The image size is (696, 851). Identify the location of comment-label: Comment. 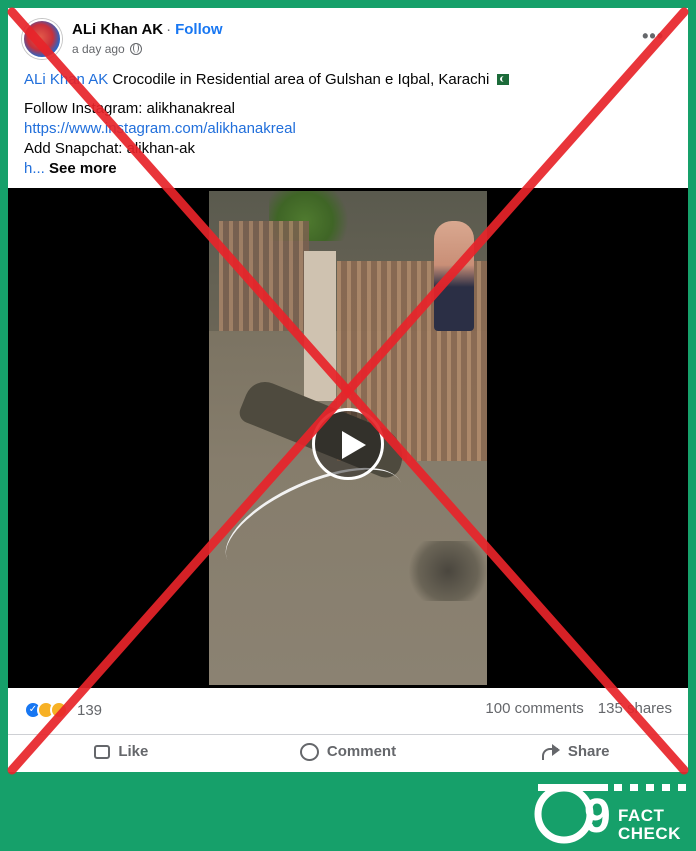
(361, 751).